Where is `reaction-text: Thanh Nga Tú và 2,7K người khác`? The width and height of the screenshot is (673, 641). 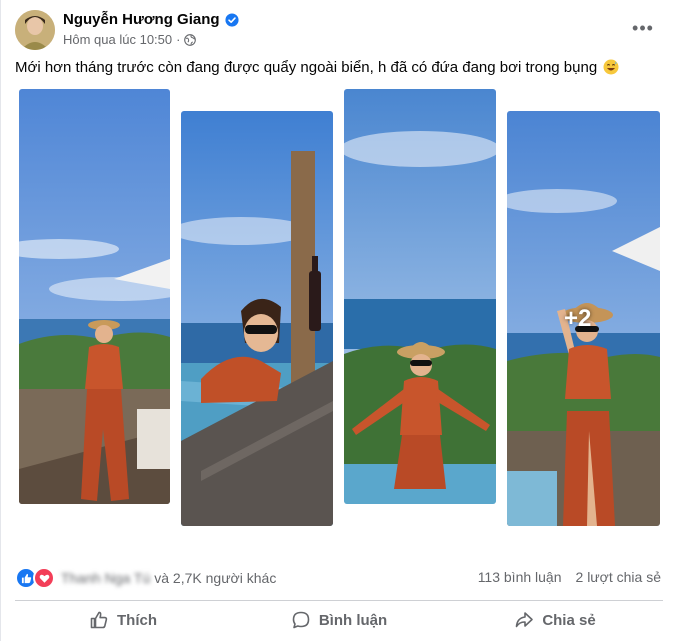 reaction-text: Thanh Nga Tú và 2,7K người khác is located at coordinates (168, 578).